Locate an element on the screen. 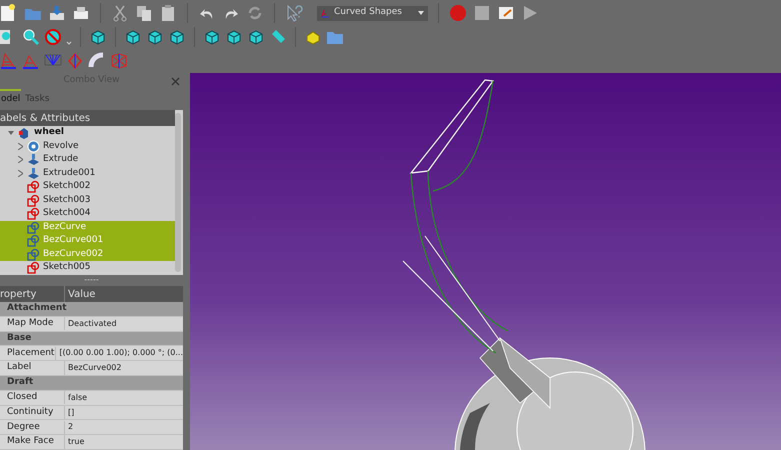 The width and height of the screenshot is (781, 450). macro-edit-icon is located at coordinates (506, 13).